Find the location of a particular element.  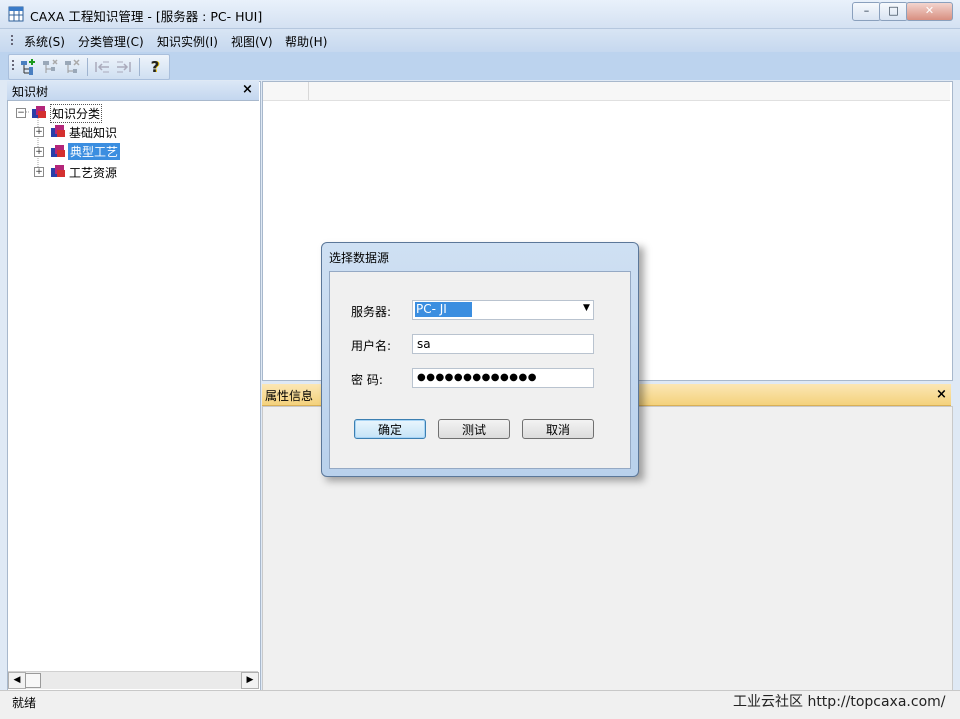

menu-grip is located at coordinates (12, 41).